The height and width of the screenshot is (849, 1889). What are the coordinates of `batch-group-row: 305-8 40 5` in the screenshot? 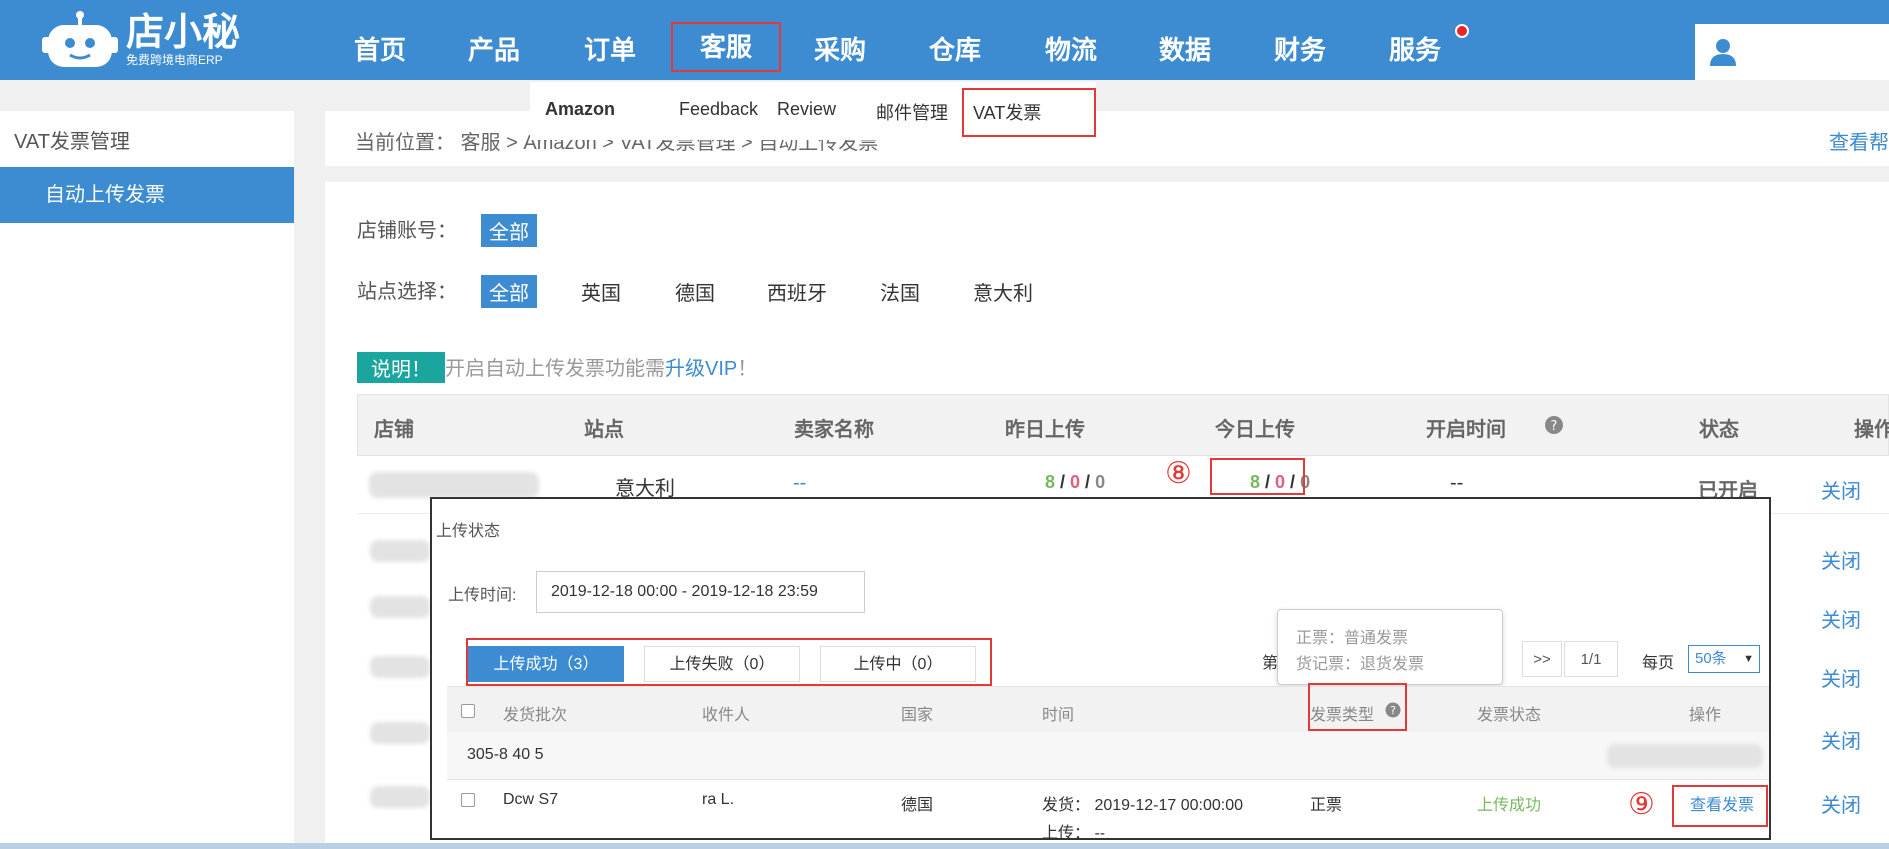 It's located at (1108, 756).